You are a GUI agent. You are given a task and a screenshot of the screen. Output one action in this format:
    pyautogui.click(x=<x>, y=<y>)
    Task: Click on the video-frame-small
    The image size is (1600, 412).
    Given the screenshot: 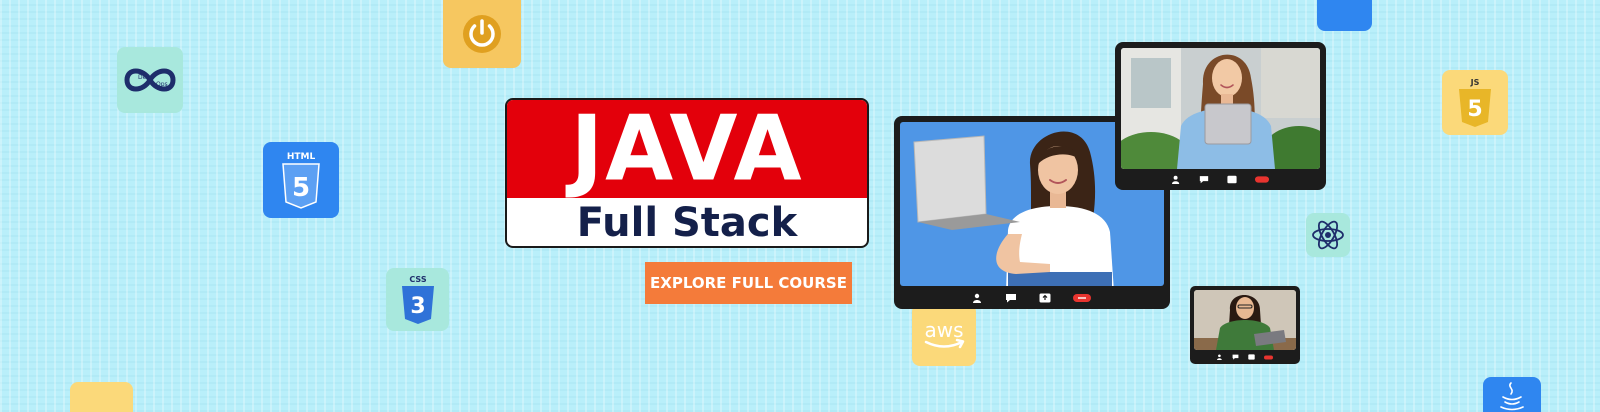 What is the action you would take?
    pyautogui.click(x=1245, y=325)
    